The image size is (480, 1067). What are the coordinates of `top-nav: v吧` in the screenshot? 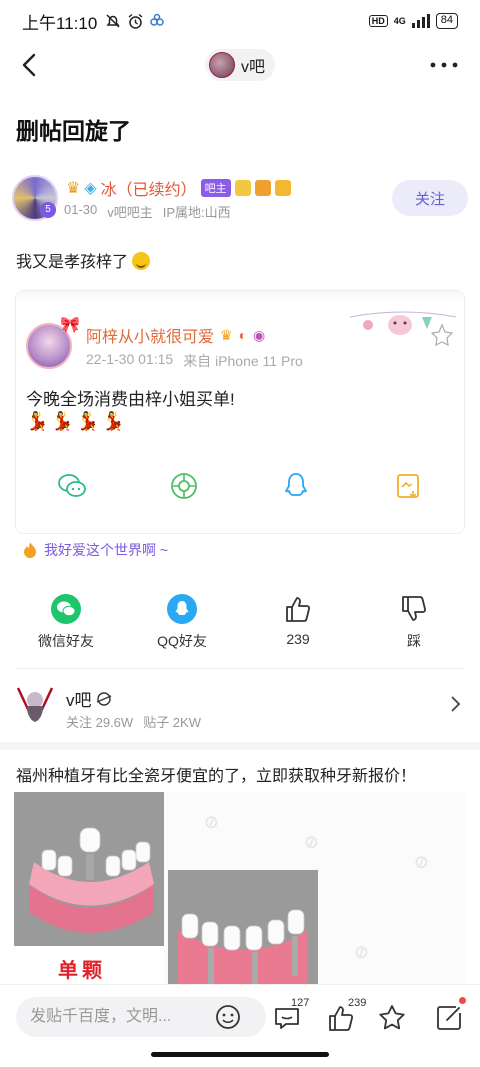 It's located at (240, 65).